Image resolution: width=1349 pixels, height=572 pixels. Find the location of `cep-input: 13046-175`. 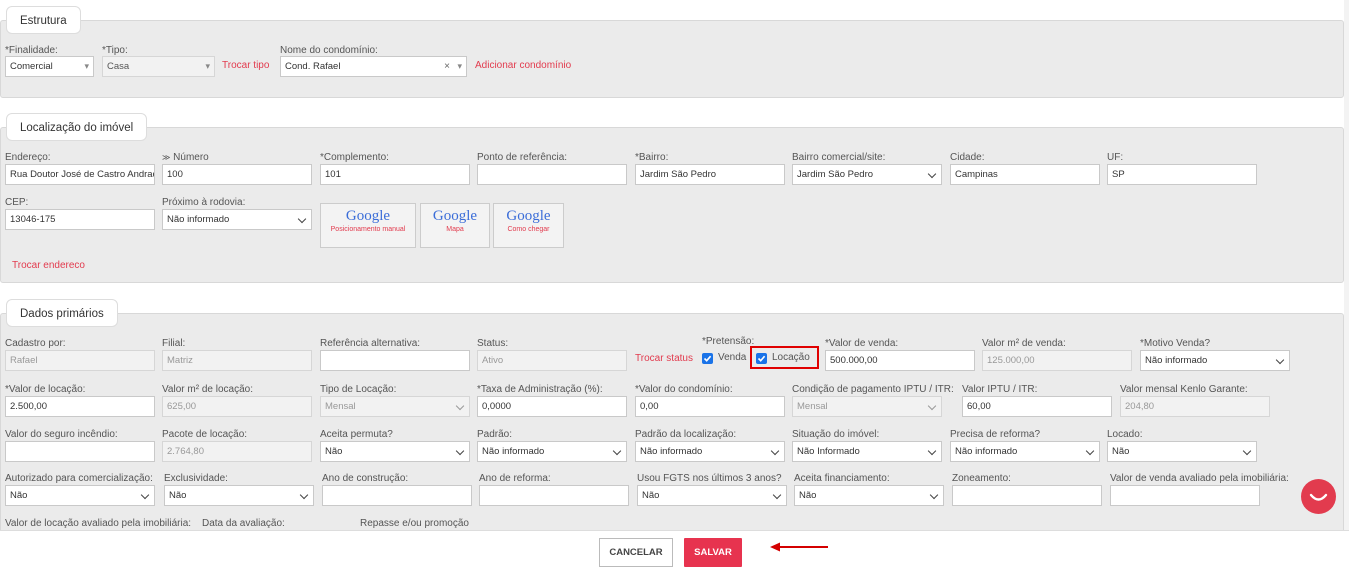

cep-input: 13046-175 is located at coordinates (80, 219).